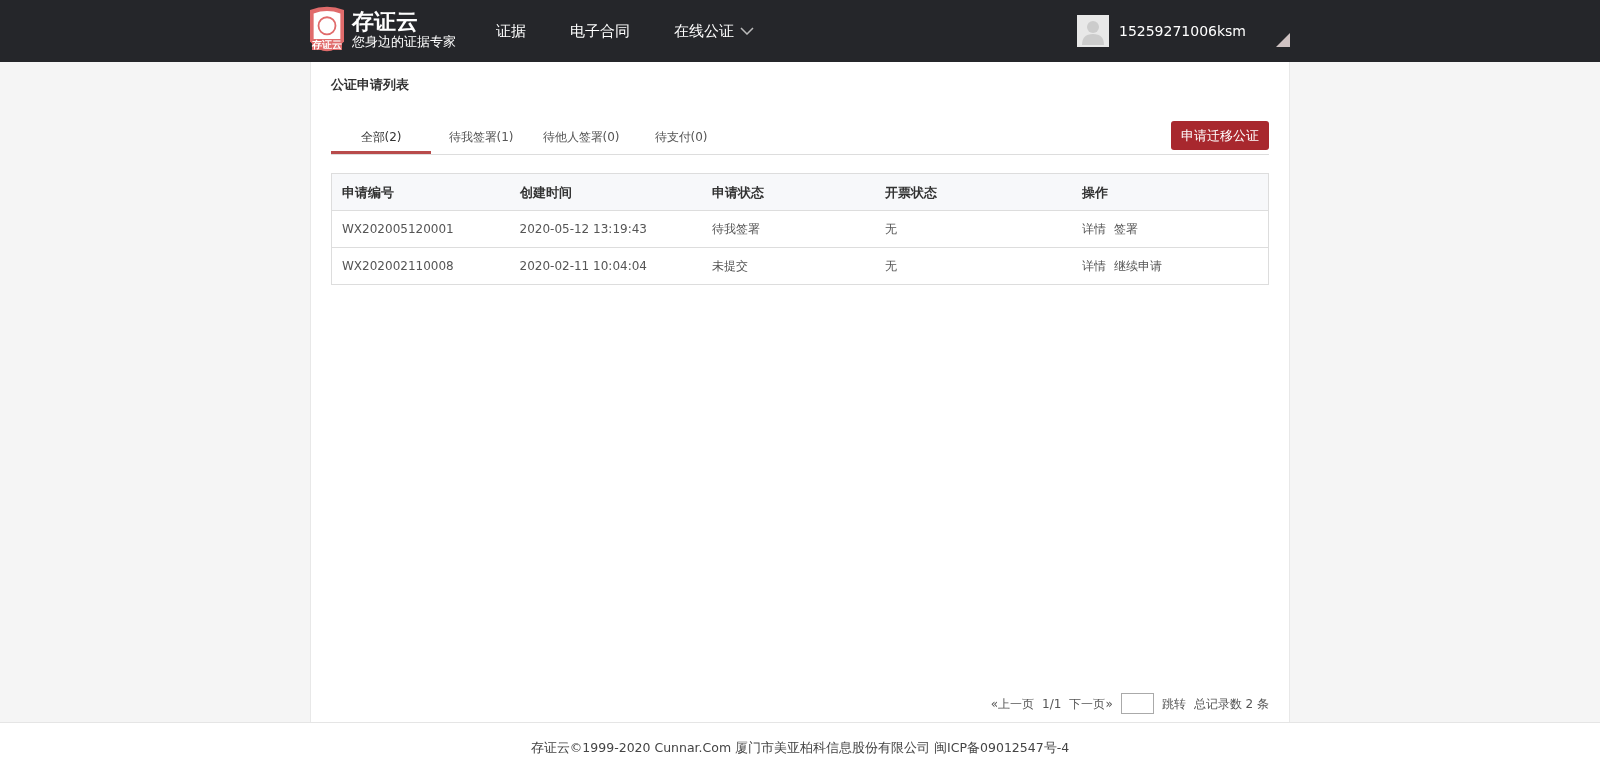 The width and height of the screenshot is (1600, 773). I want to click on table-cell: WX202005120001, so click(420, 229).